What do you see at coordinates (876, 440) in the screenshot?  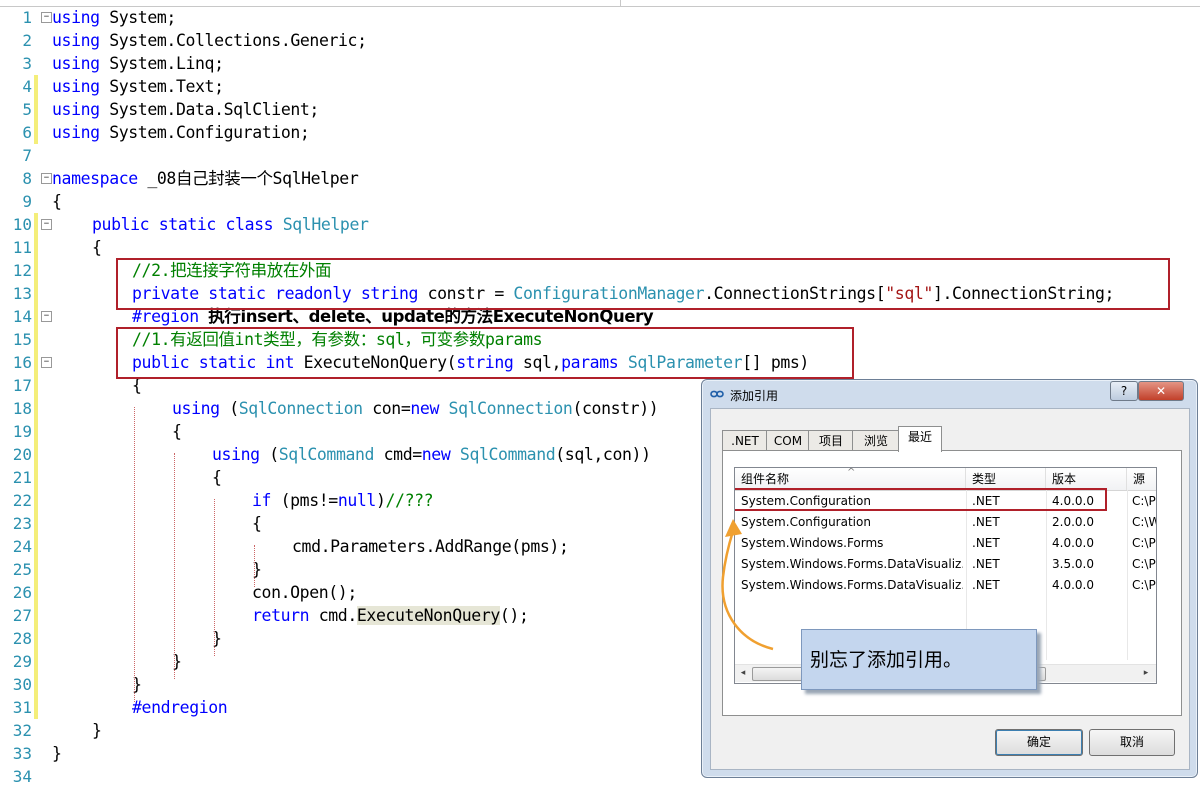 I see `tab-browse: 浏览` at bounding box center [876, 440].